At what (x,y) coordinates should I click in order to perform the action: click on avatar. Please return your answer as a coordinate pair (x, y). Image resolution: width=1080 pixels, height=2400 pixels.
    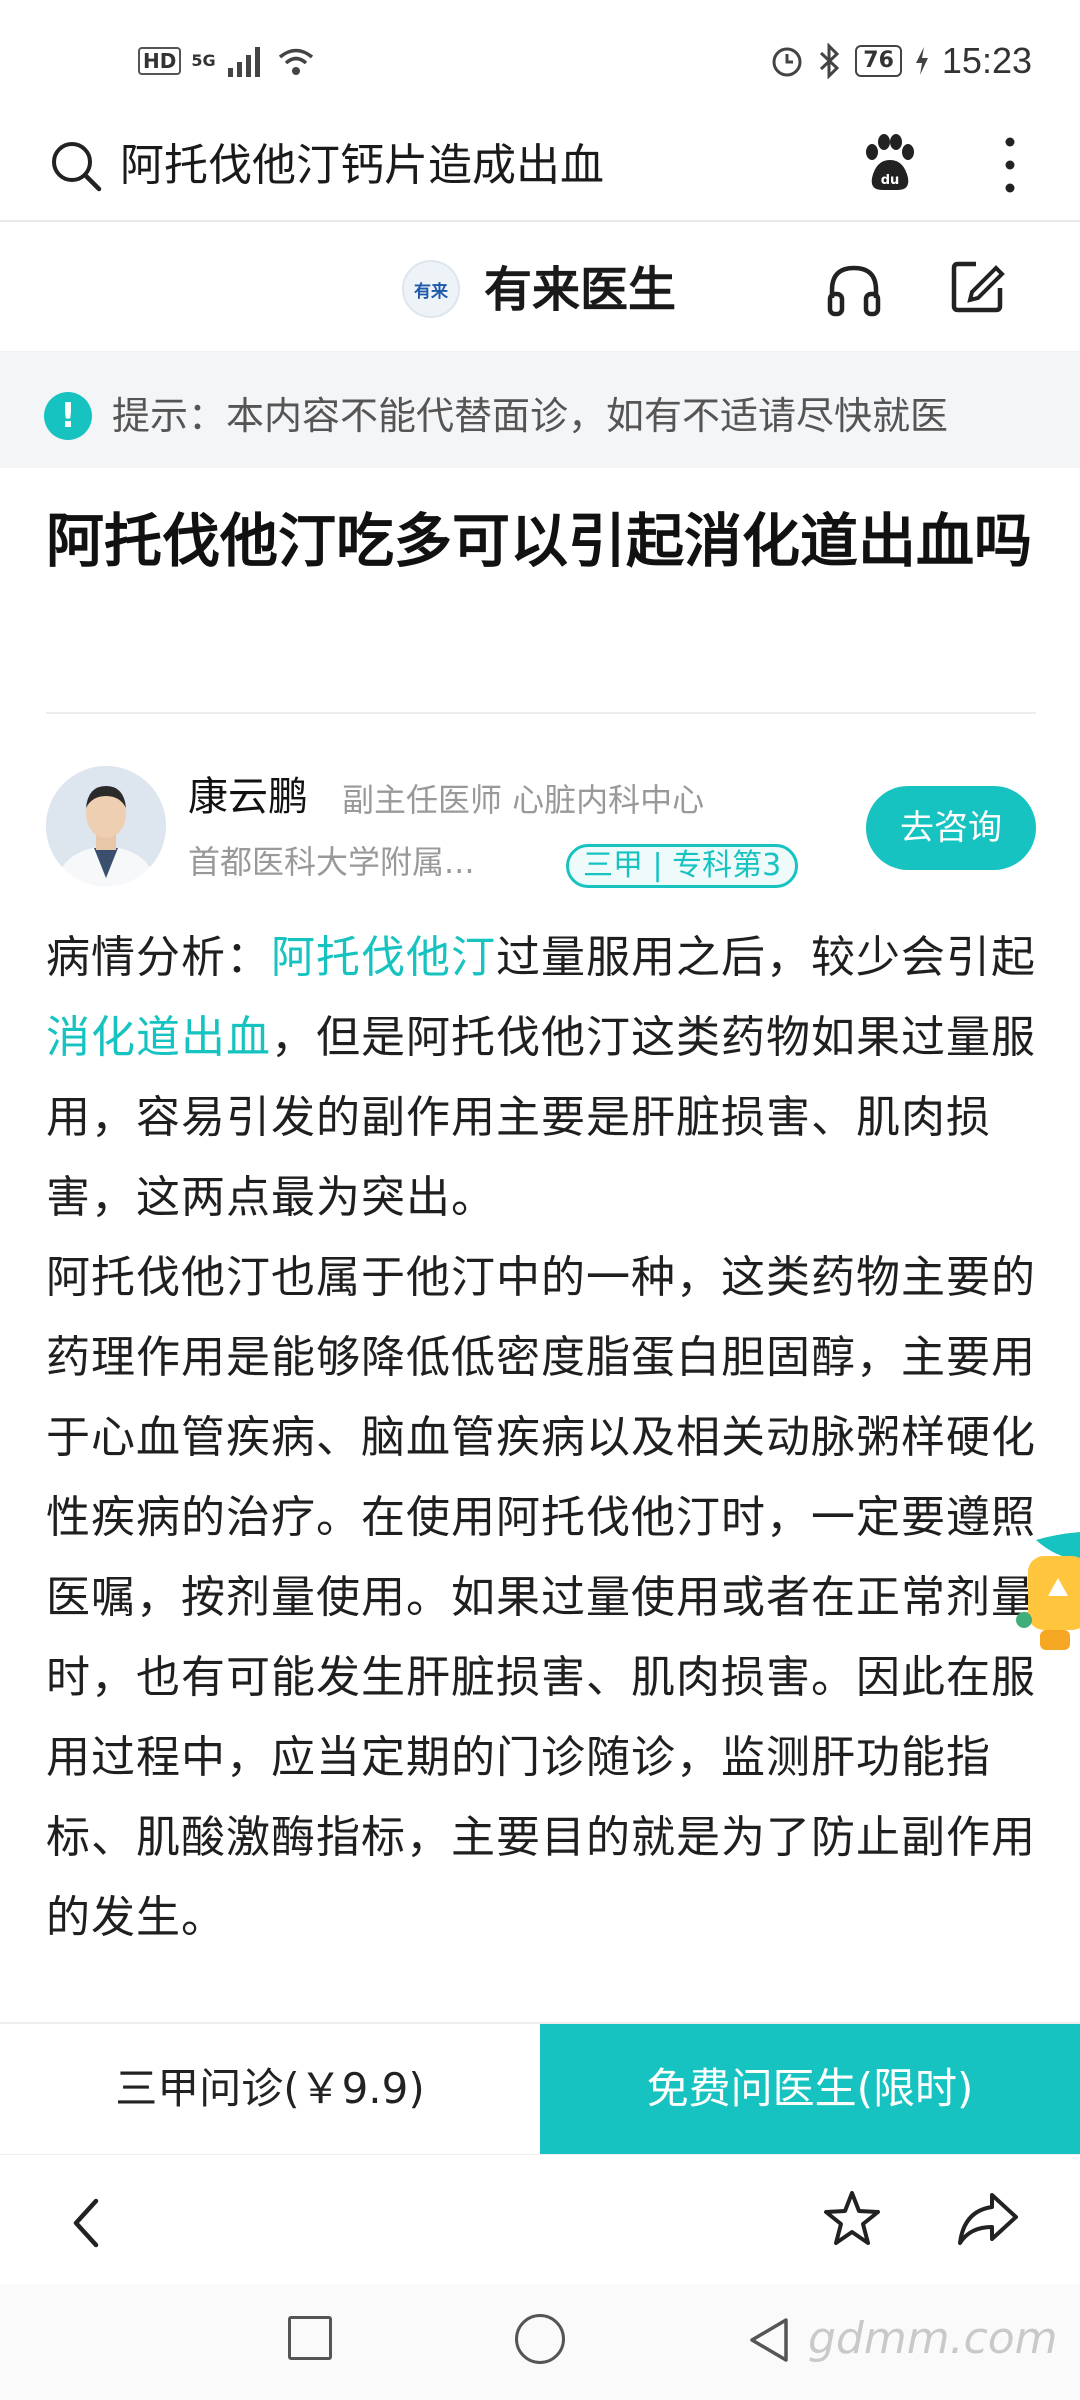
    Looking at the image, I should click on (106, 826).